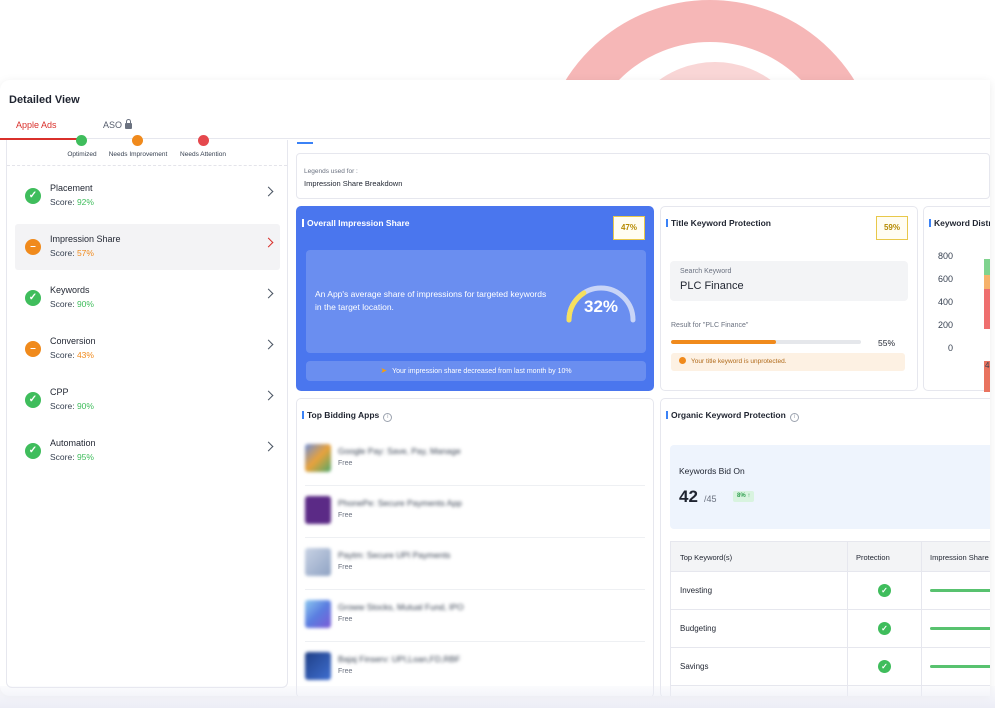 The image size is (995, 708). What do you see at coordinates (475, 616) in the screenshot?
I see `app-row: Groww Stocks, Mutual Fund, IPO Free` at bounding box center [475, 616].